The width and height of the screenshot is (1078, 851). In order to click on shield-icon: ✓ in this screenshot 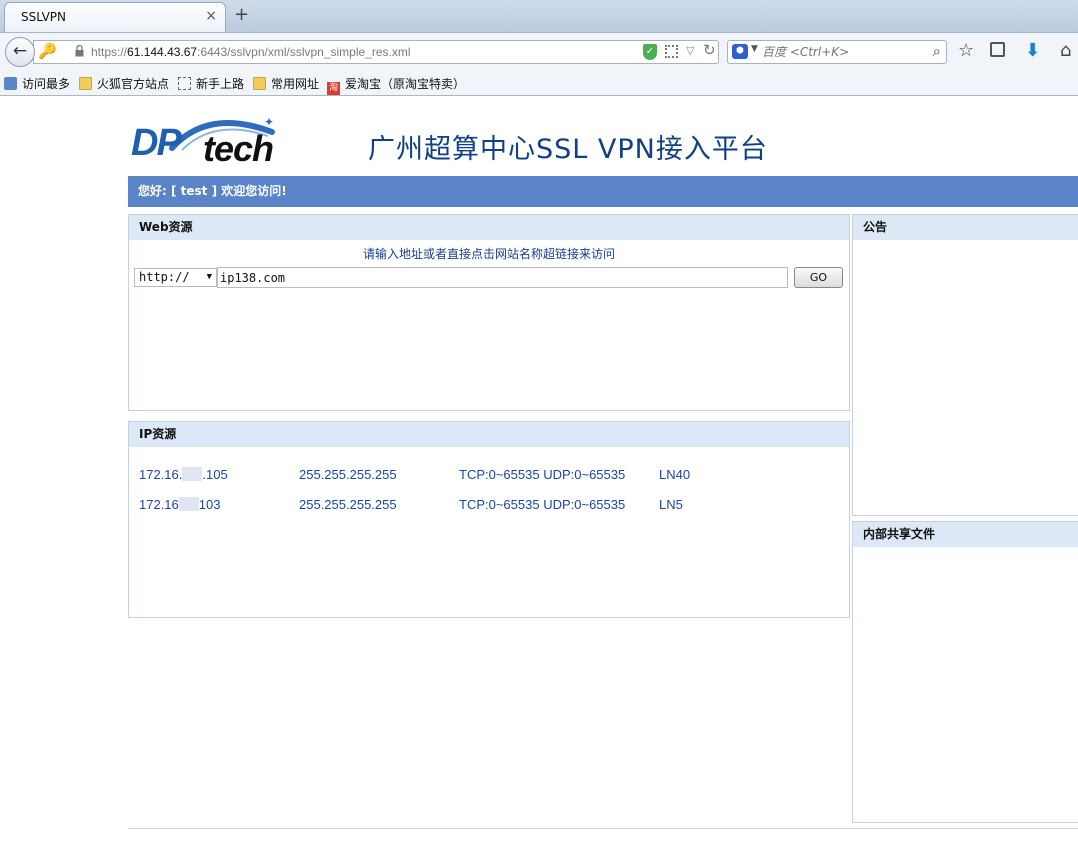, I will do `click(650, 52)`.